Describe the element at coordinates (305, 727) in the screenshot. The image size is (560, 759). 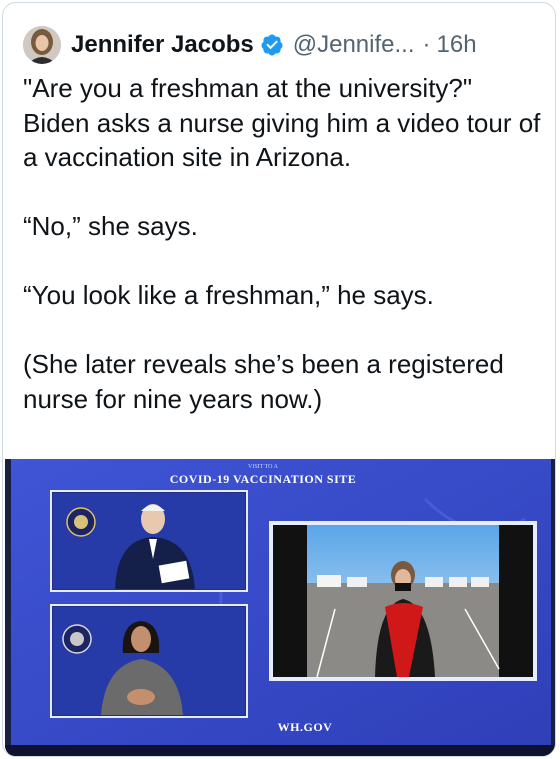
I see `footer-text: WH.GOV` at that location.